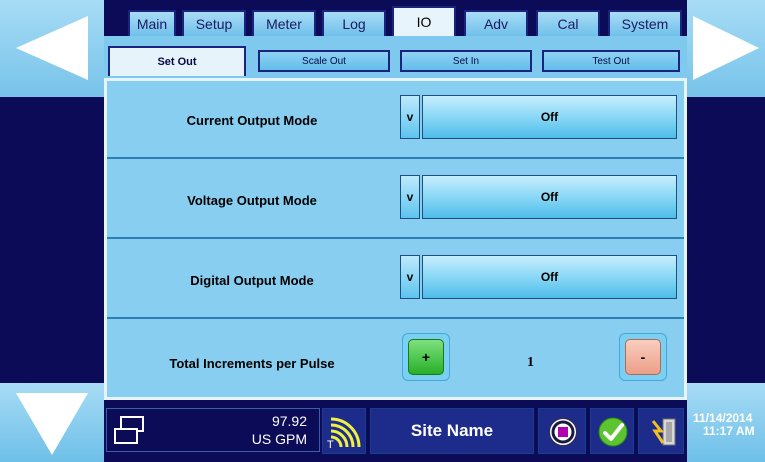 The image size is (765, 462). I want to click on signal-button: T, so click(344, 431).